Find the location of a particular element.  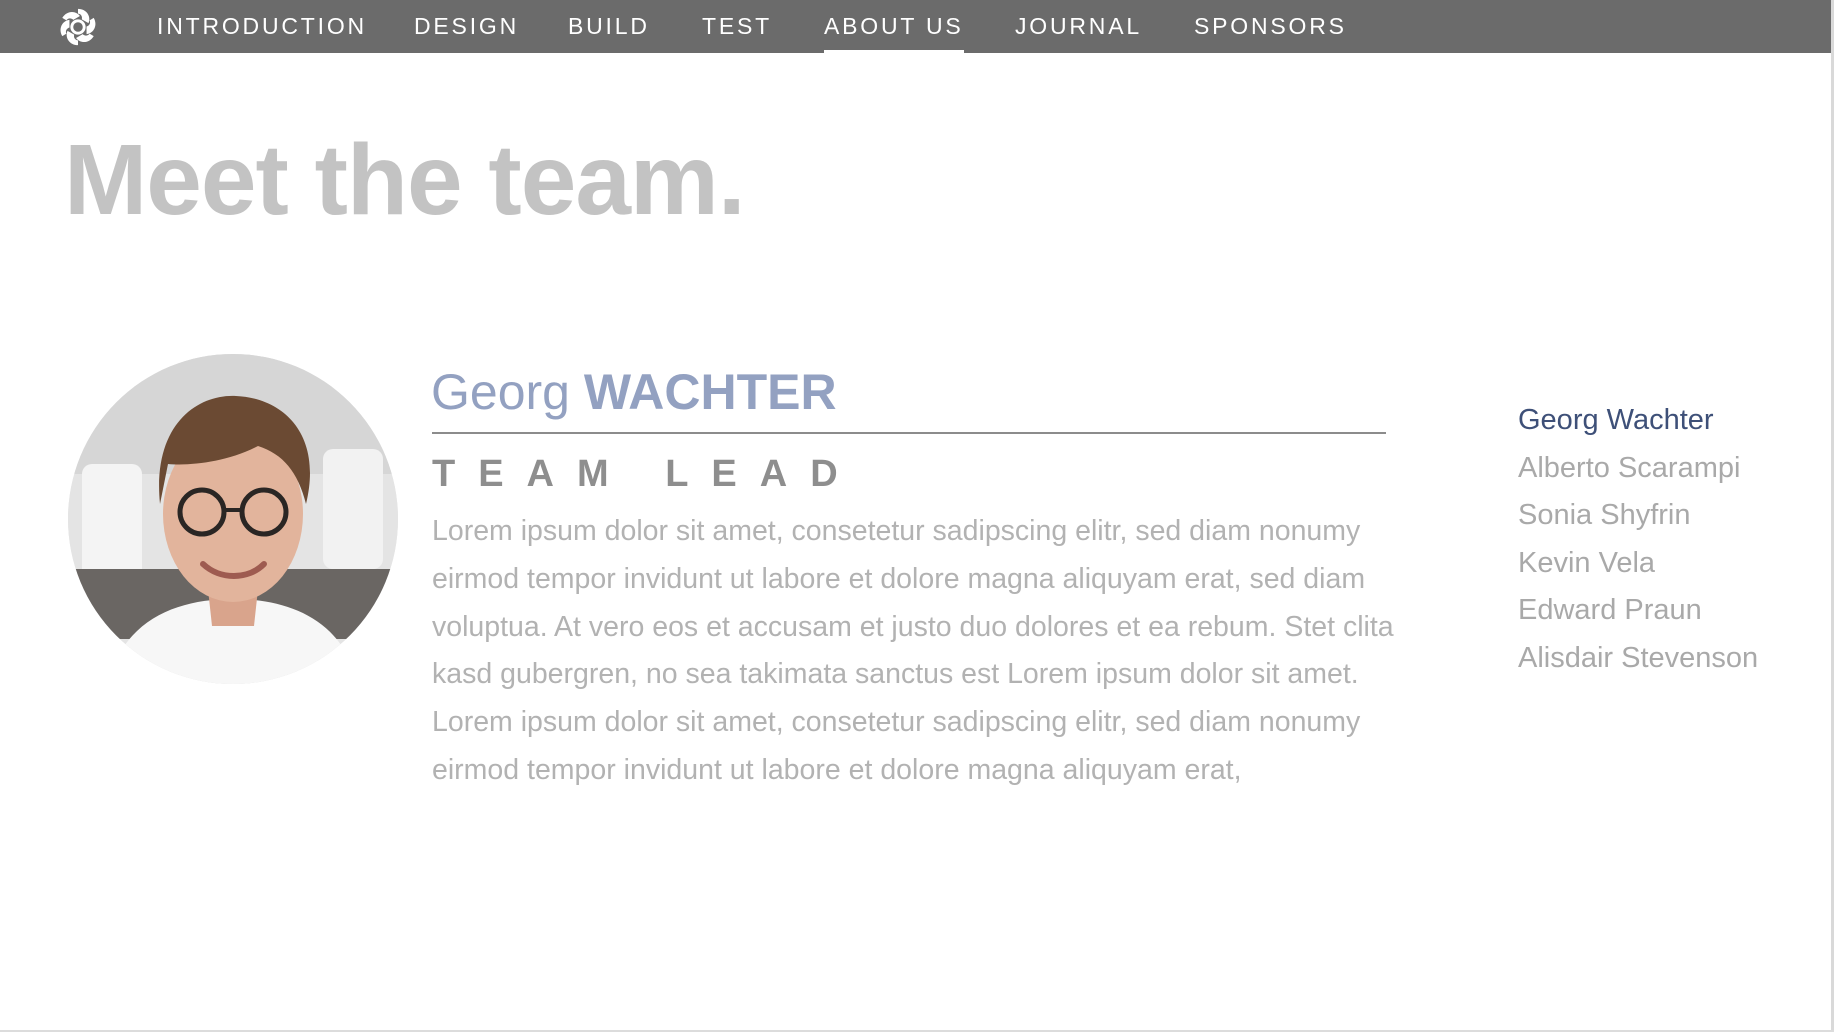

member-name: Georg WACHTER is located at coordinates (634, 392).